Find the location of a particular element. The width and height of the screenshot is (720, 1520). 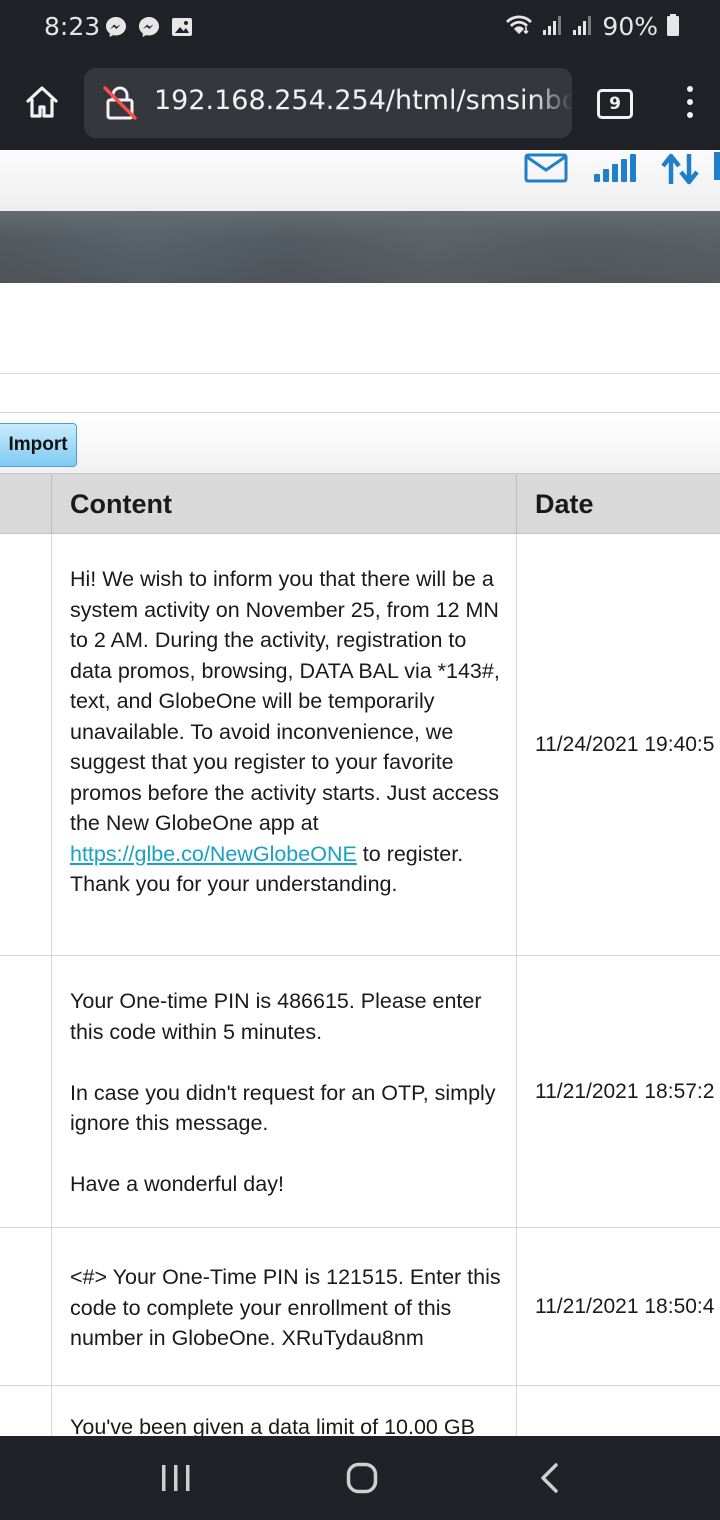

message-date: 11/24/2021 19:40:5 is located at coordinates (618, 744).